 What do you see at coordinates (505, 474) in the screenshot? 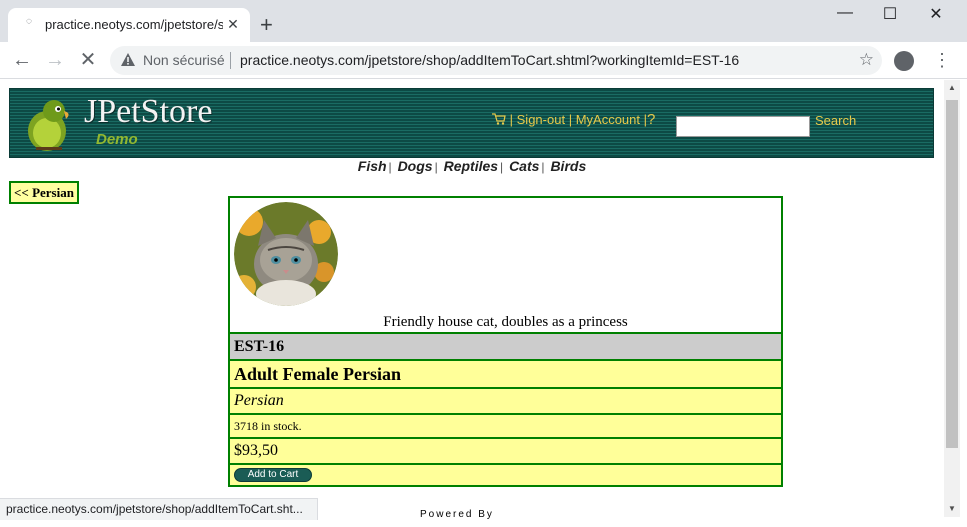
I see `item-cart-row: Add to Cart` at bounding box center [505, 474].